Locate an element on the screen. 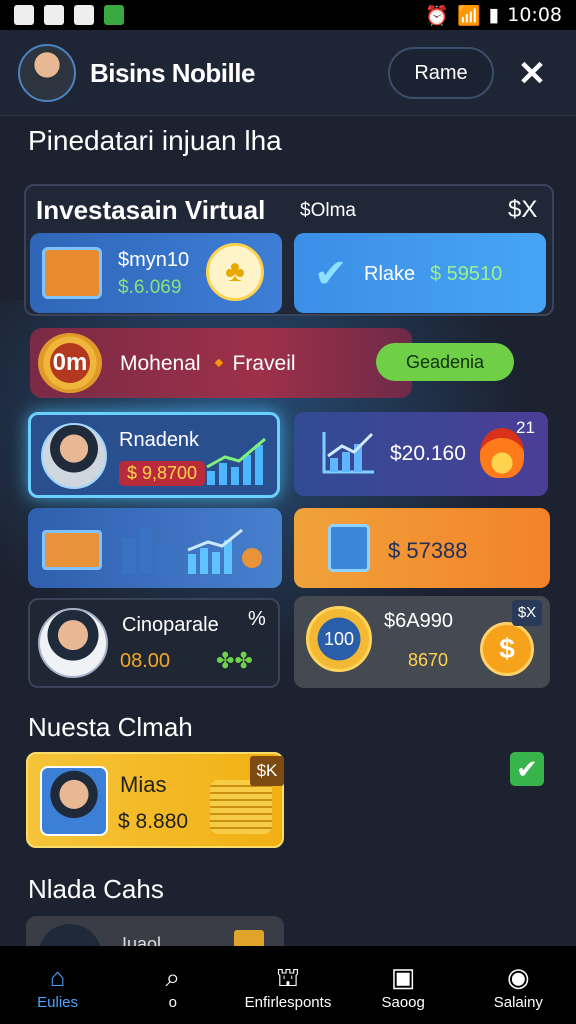  featured-card: Mias $ 8.880 $K is located at coordinates (155, 800).